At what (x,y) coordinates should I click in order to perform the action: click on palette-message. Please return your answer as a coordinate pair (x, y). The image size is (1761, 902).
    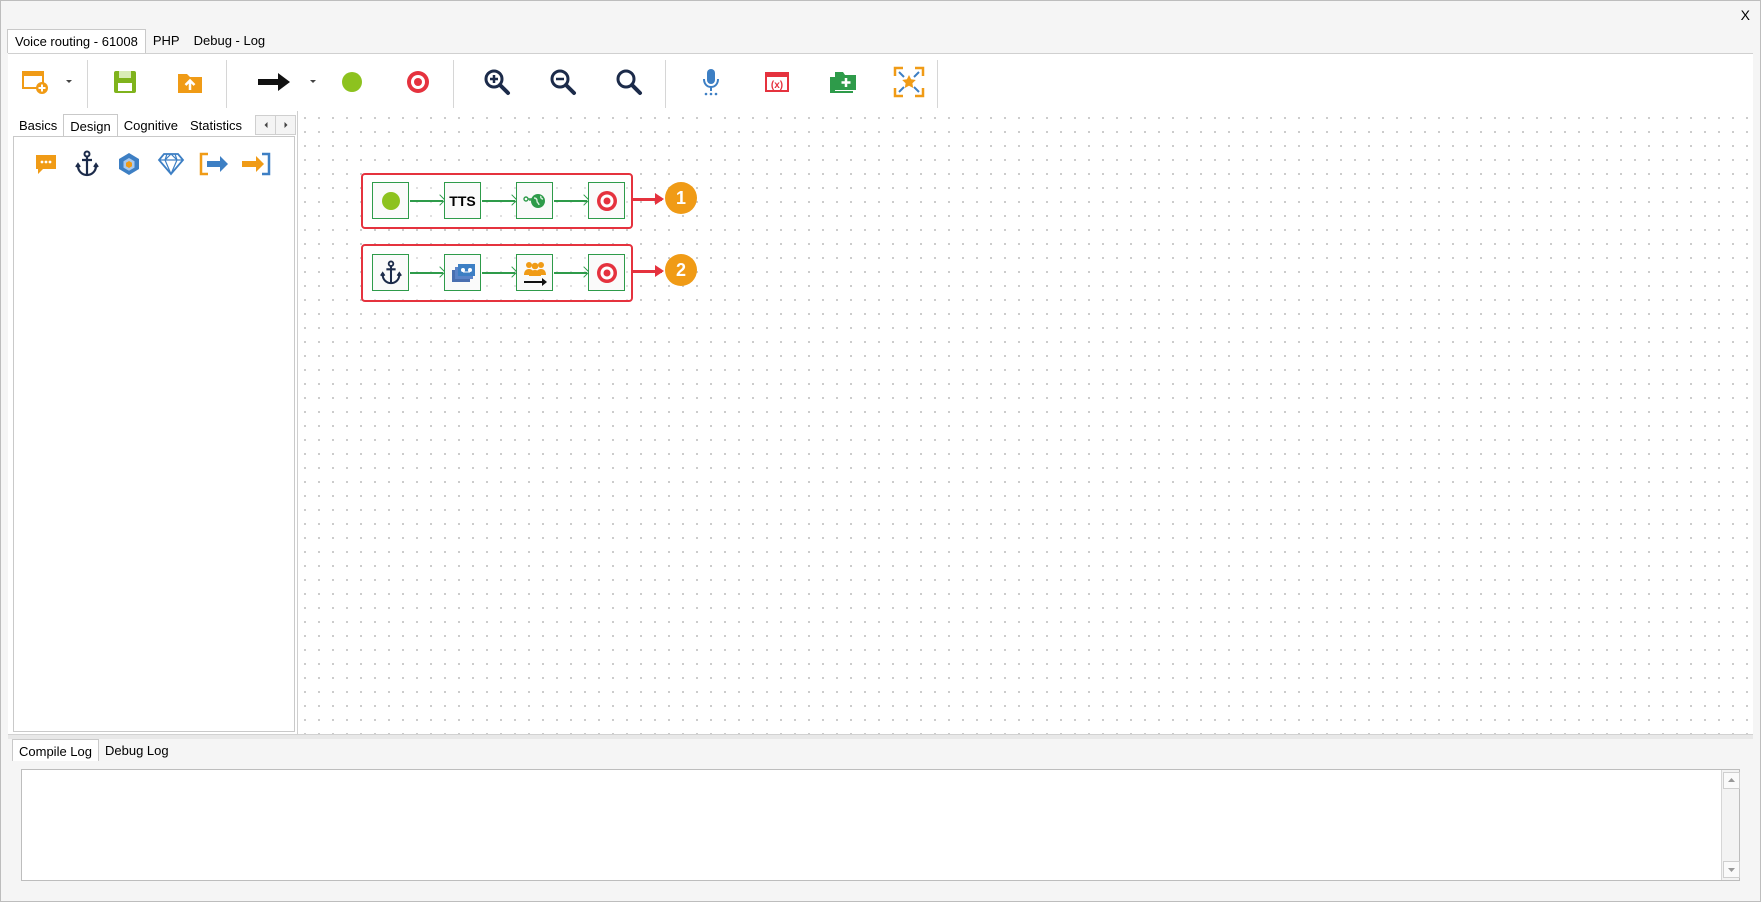
    Looking at the image, I should click on (46, 164).